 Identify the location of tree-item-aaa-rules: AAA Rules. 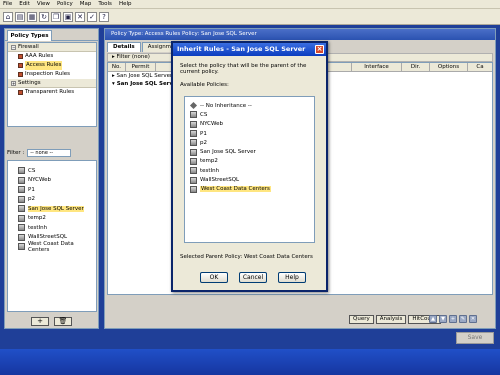
(52, 56).